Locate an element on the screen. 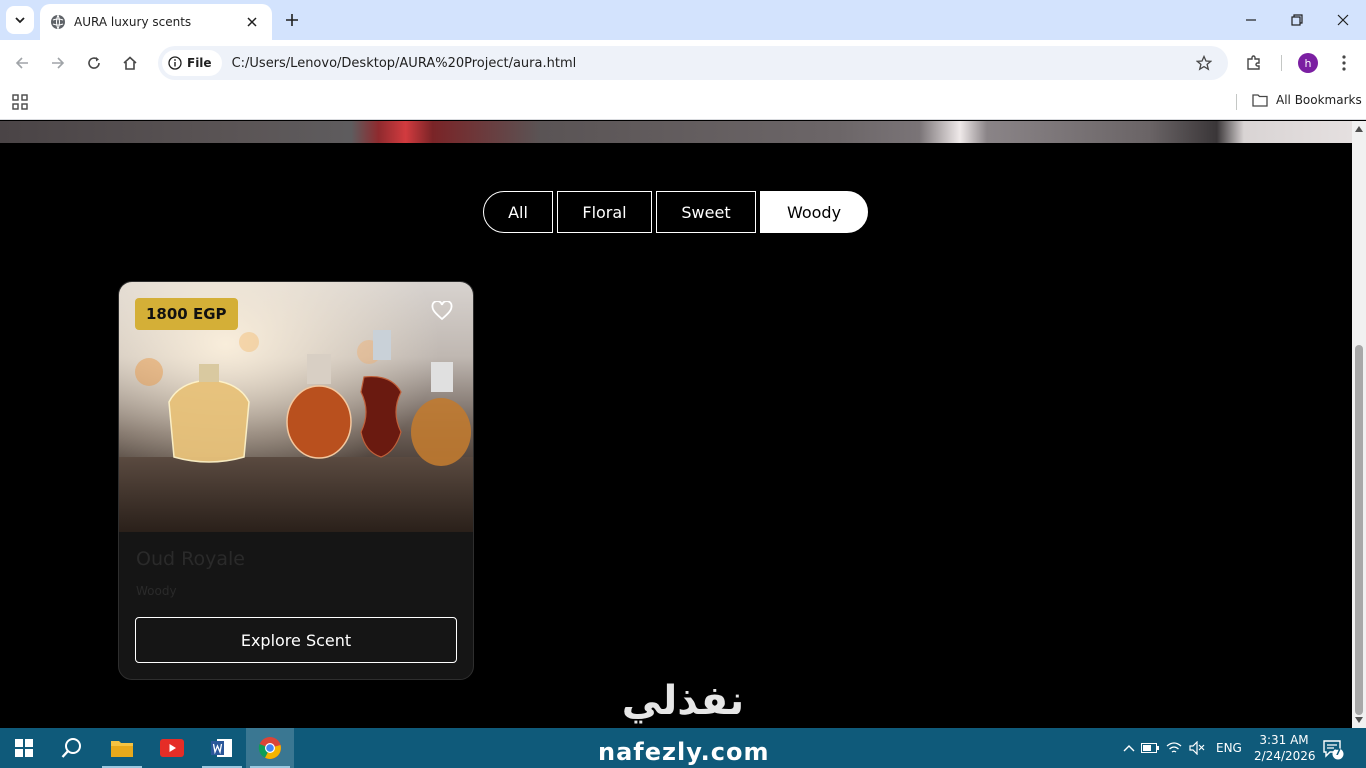 This screenshot has width=1366, height=768. start-button is located at coordinates (24, 748).